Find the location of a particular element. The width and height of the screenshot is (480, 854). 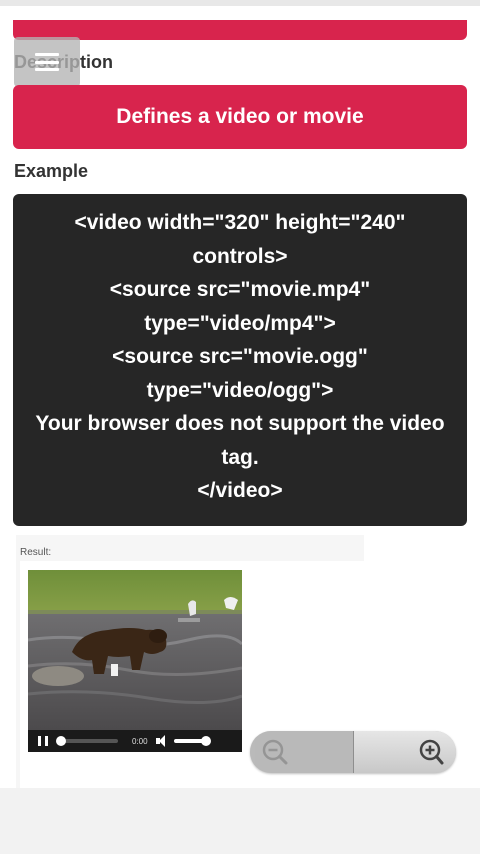

code-line: <source src="movie.ogg" is located at coordinates (240, 356).